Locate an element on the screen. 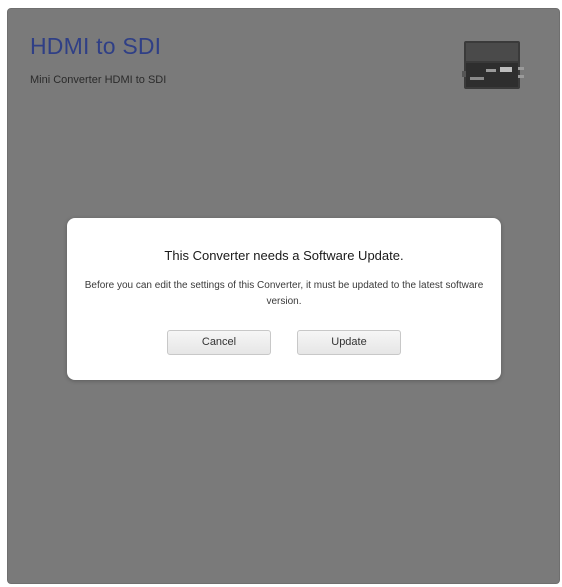 This screenshot has width=562, height=587. device-model-label: Mini Converter HDMI to SDI is located at coordinates (98, 80).